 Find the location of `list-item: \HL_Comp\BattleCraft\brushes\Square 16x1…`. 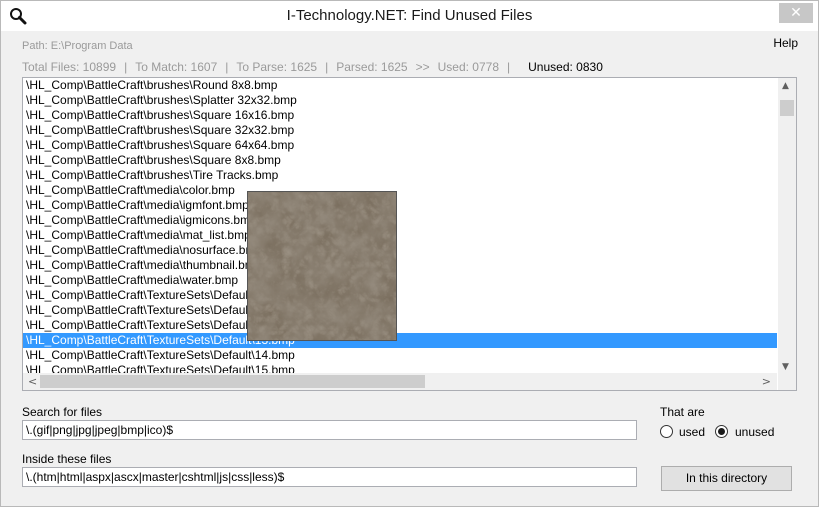

list-item: \HL_Comp\BattleCraft\brushes\Square 16x1… is located at coordinates (400, 115).